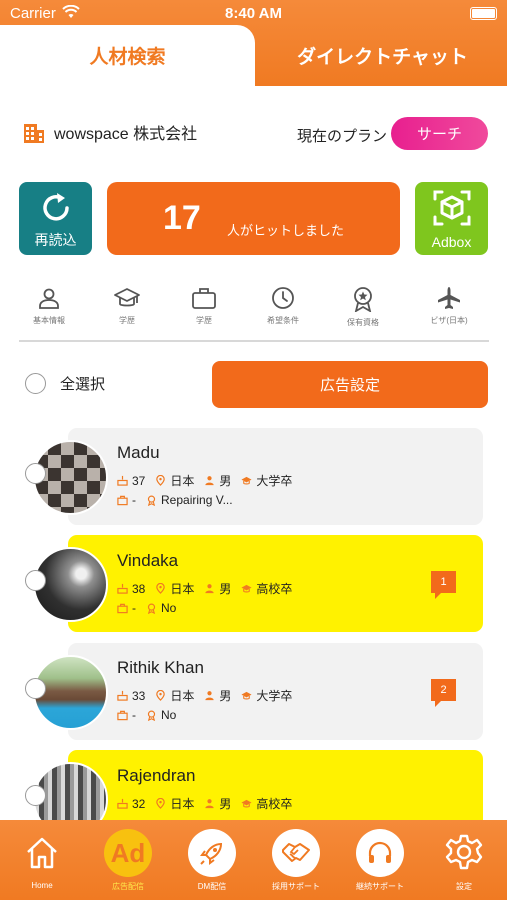  I want to click on hit-count: 17, so click(182, 218).